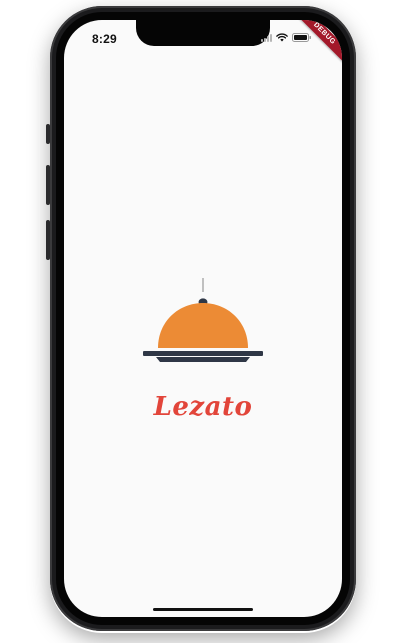 This screenshot has height=643, width=400. I want to click on status-icons, so click(286, 37).